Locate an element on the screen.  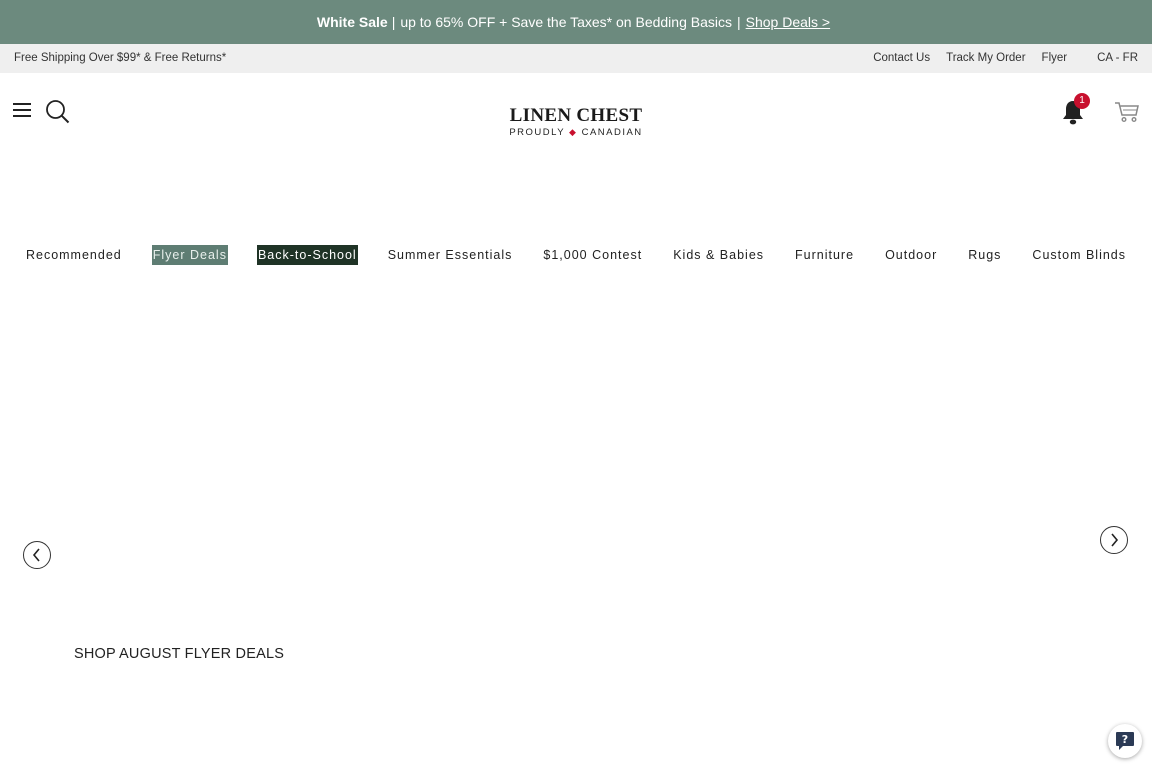
category-contest: $1,000 Contest is located at coordinates (592, 255).